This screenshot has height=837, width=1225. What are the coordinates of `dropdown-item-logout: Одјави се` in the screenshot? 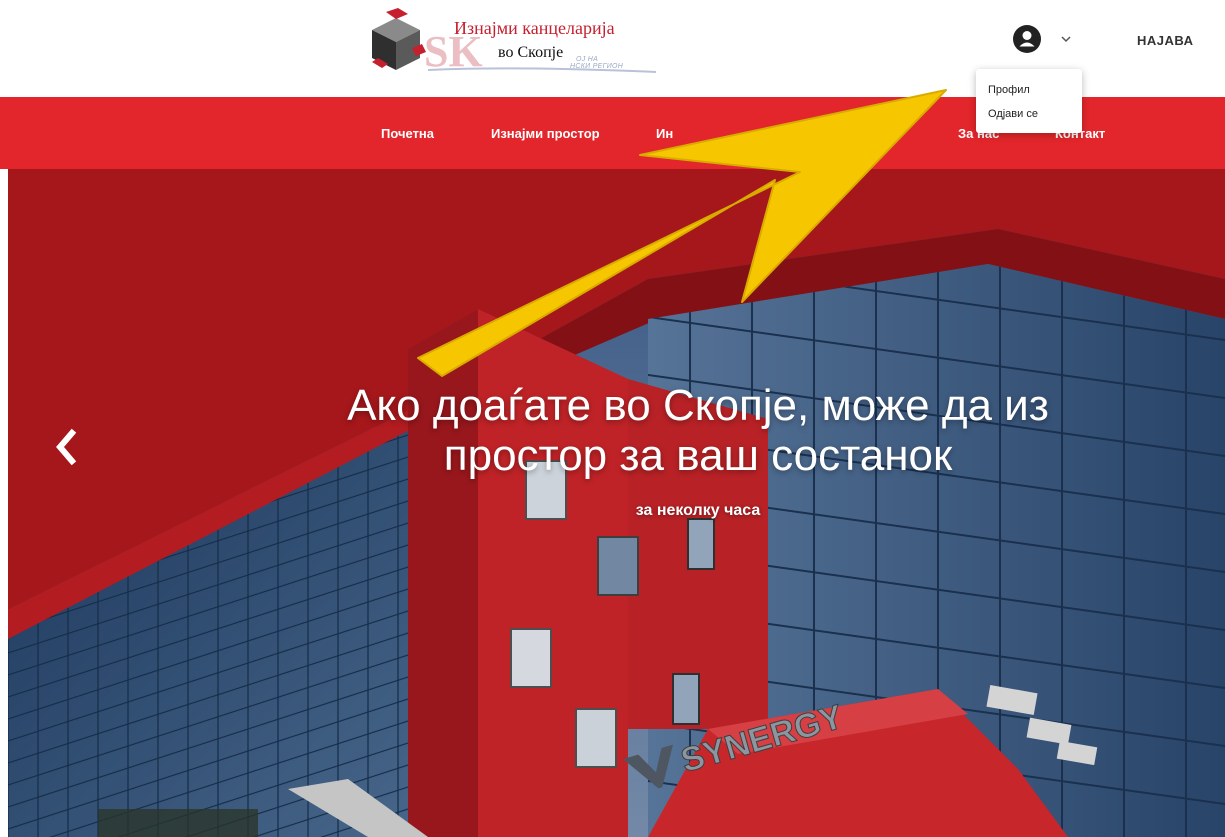 It's located at (1013, 114).